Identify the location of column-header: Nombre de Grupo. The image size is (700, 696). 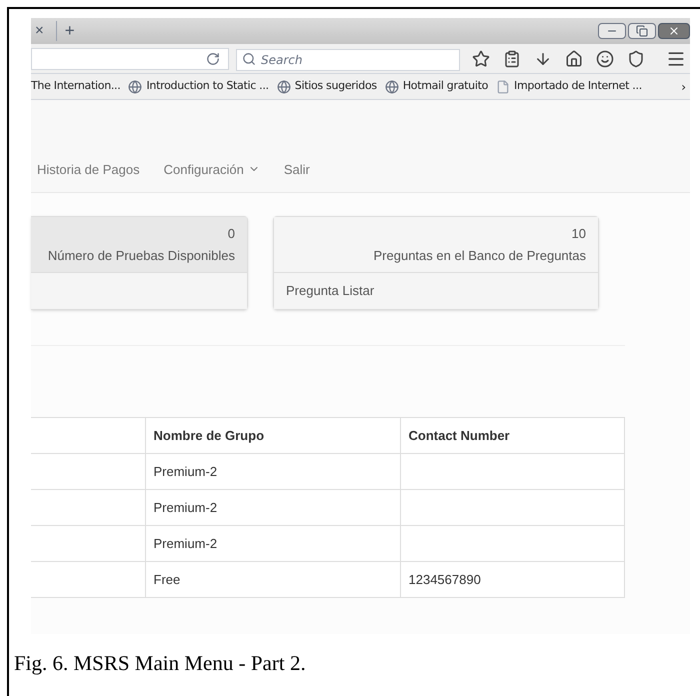
(272, 436).